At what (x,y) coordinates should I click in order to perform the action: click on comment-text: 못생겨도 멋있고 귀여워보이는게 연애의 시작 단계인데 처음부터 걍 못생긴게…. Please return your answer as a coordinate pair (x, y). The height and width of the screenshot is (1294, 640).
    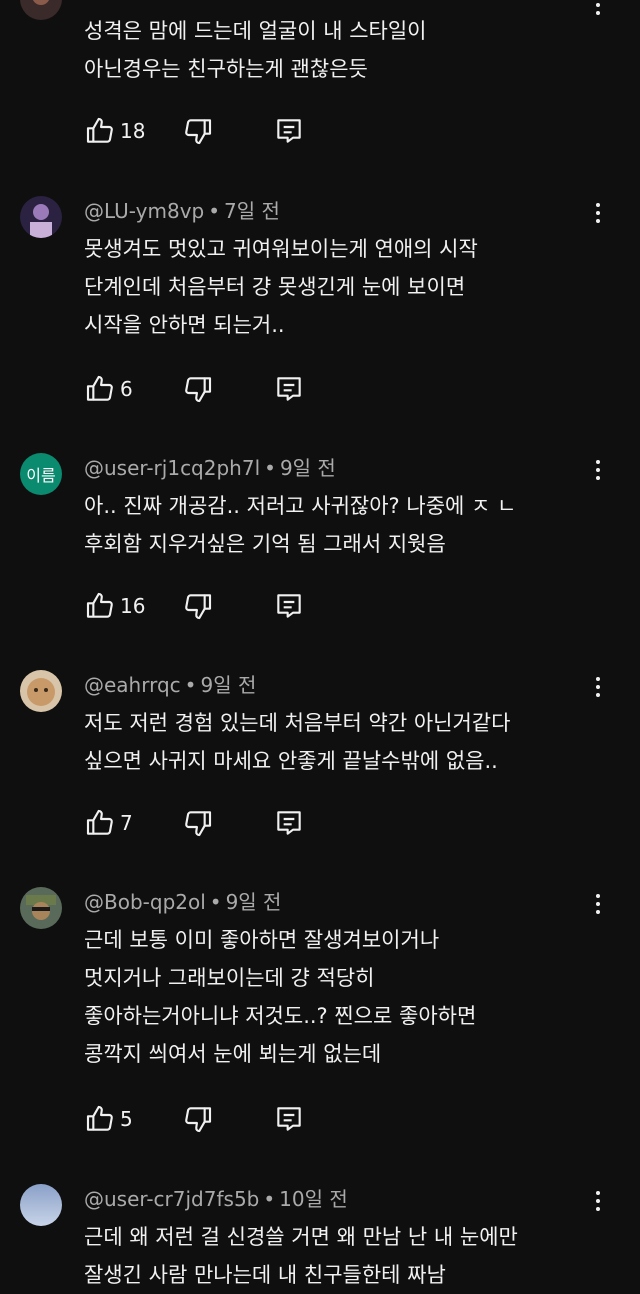
    Looking at the image, I should click on (332, 287).